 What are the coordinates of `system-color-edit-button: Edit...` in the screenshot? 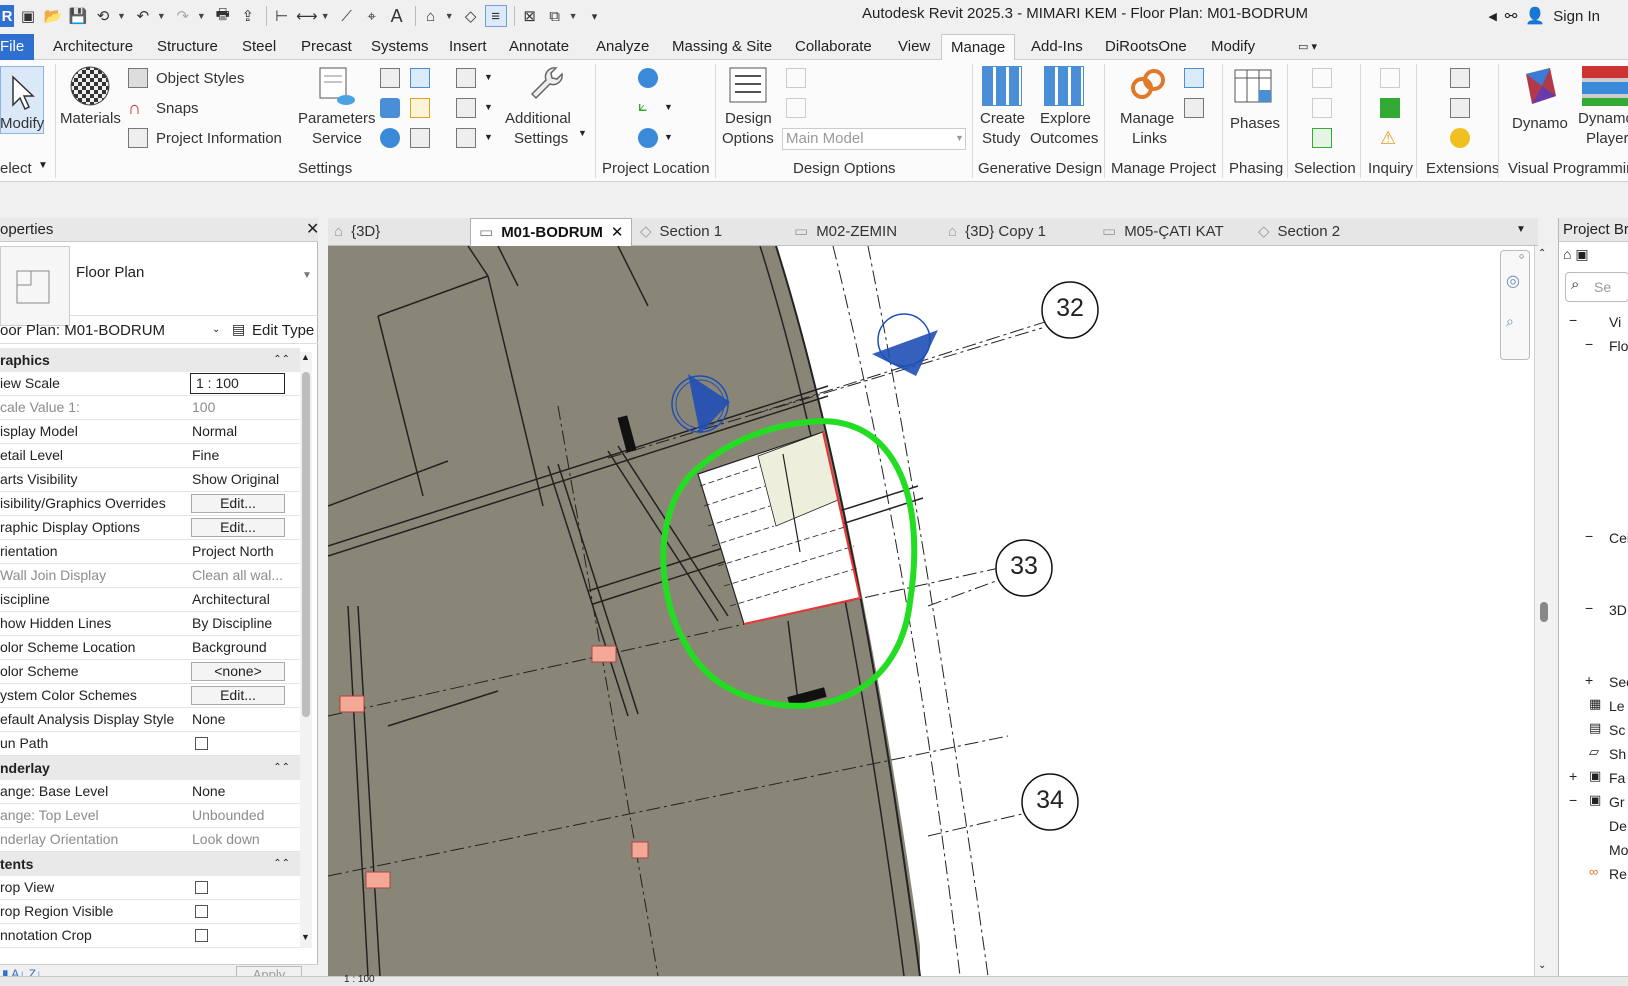 It's located at (238, 695).